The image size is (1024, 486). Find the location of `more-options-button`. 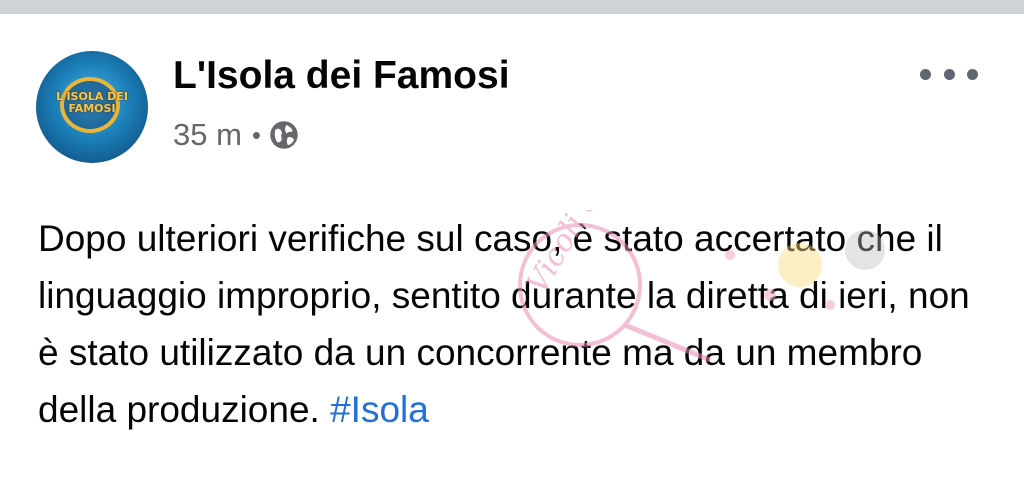

more-options-button is located at coordinates (949, 74).